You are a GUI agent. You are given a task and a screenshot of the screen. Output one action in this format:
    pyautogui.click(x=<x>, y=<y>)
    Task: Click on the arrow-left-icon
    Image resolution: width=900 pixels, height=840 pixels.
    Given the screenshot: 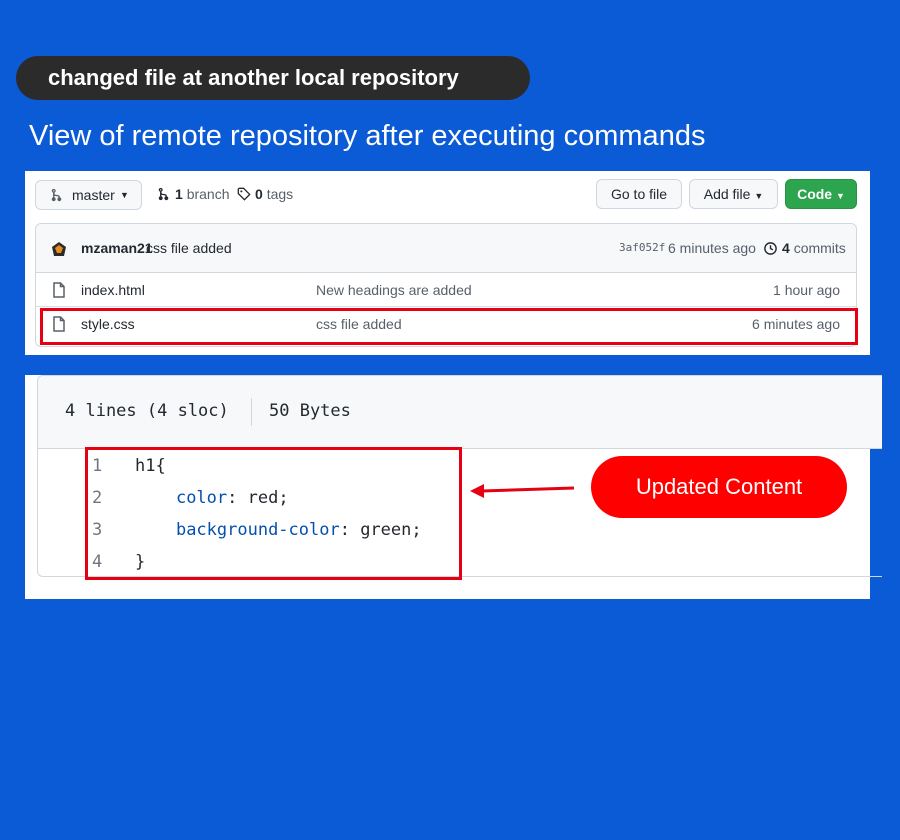 What is the action you would take?
    pyautogui.click(x=522, y=491)
    